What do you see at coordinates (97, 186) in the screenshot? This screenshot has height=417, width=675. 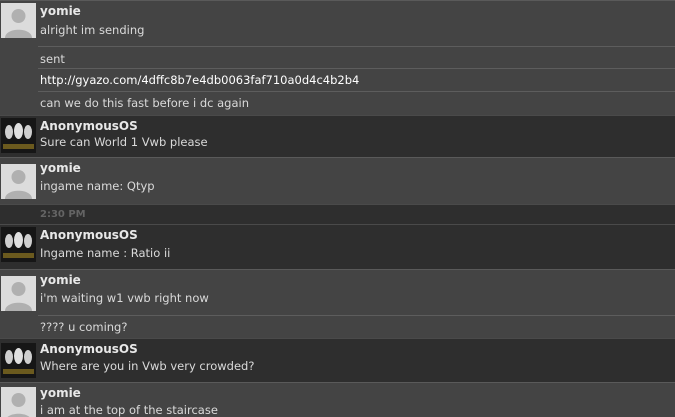 I see `message-text: ingame name: Qtyp` at bounding box center [97, 186].